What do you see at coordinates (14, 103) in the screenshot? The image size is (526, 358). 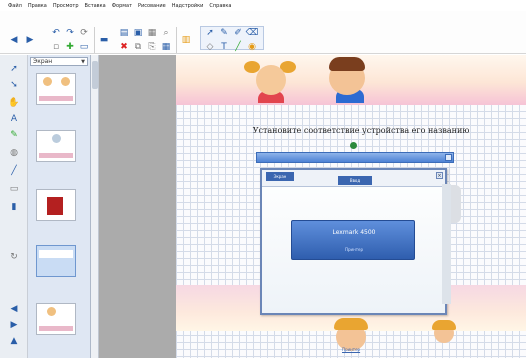 I see `hand-icon: ✋` at bounding box center [14, 103].